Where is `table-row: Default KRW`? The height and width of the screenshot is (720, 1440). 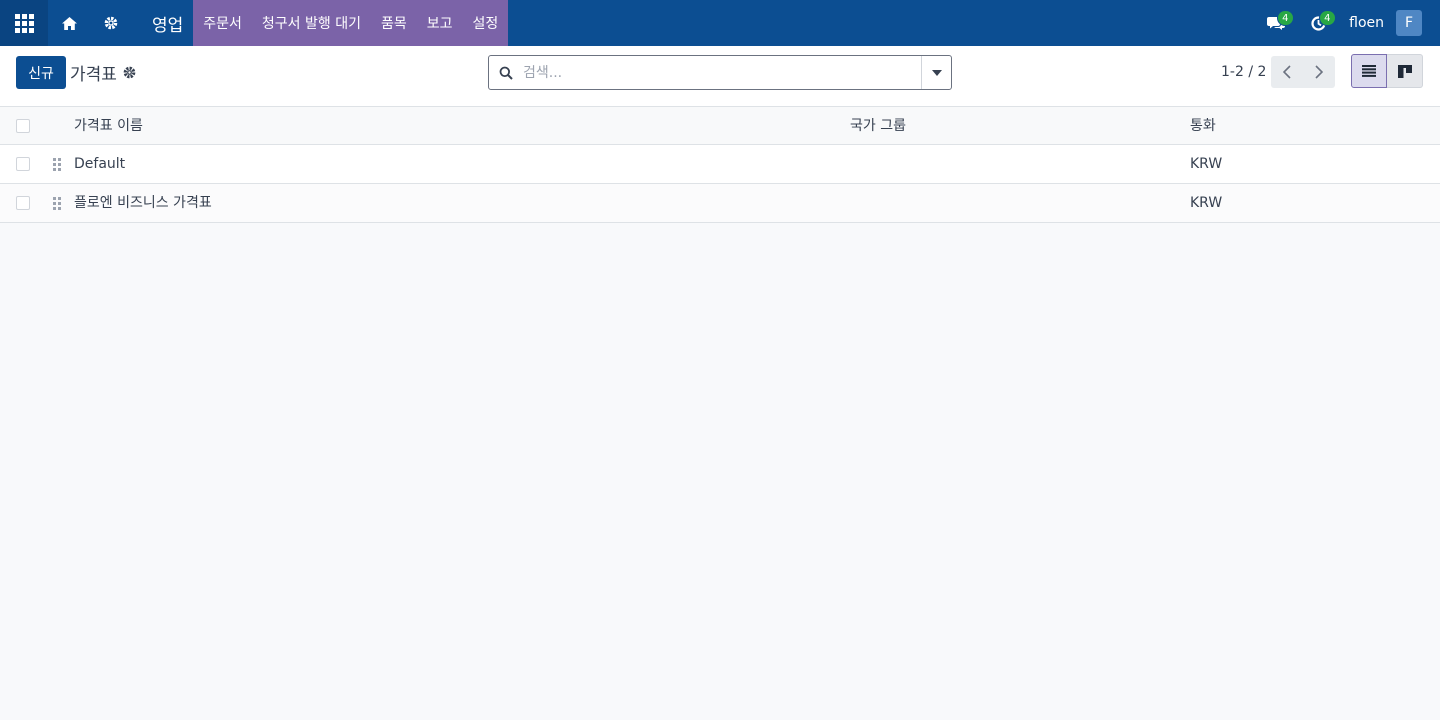
table-row: Default KRW is located at coordinates (720, 164).